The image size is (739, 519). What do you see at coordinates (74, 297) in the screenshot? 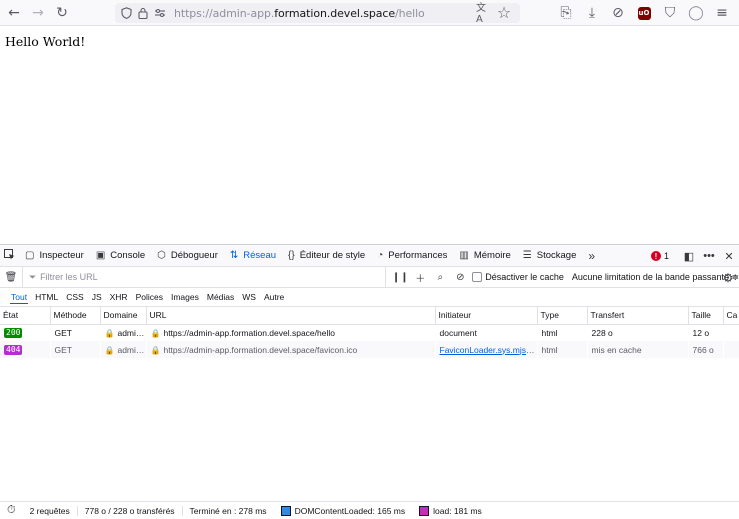
I see `type-filter-css: CSS` at bounding box center [74, 297].